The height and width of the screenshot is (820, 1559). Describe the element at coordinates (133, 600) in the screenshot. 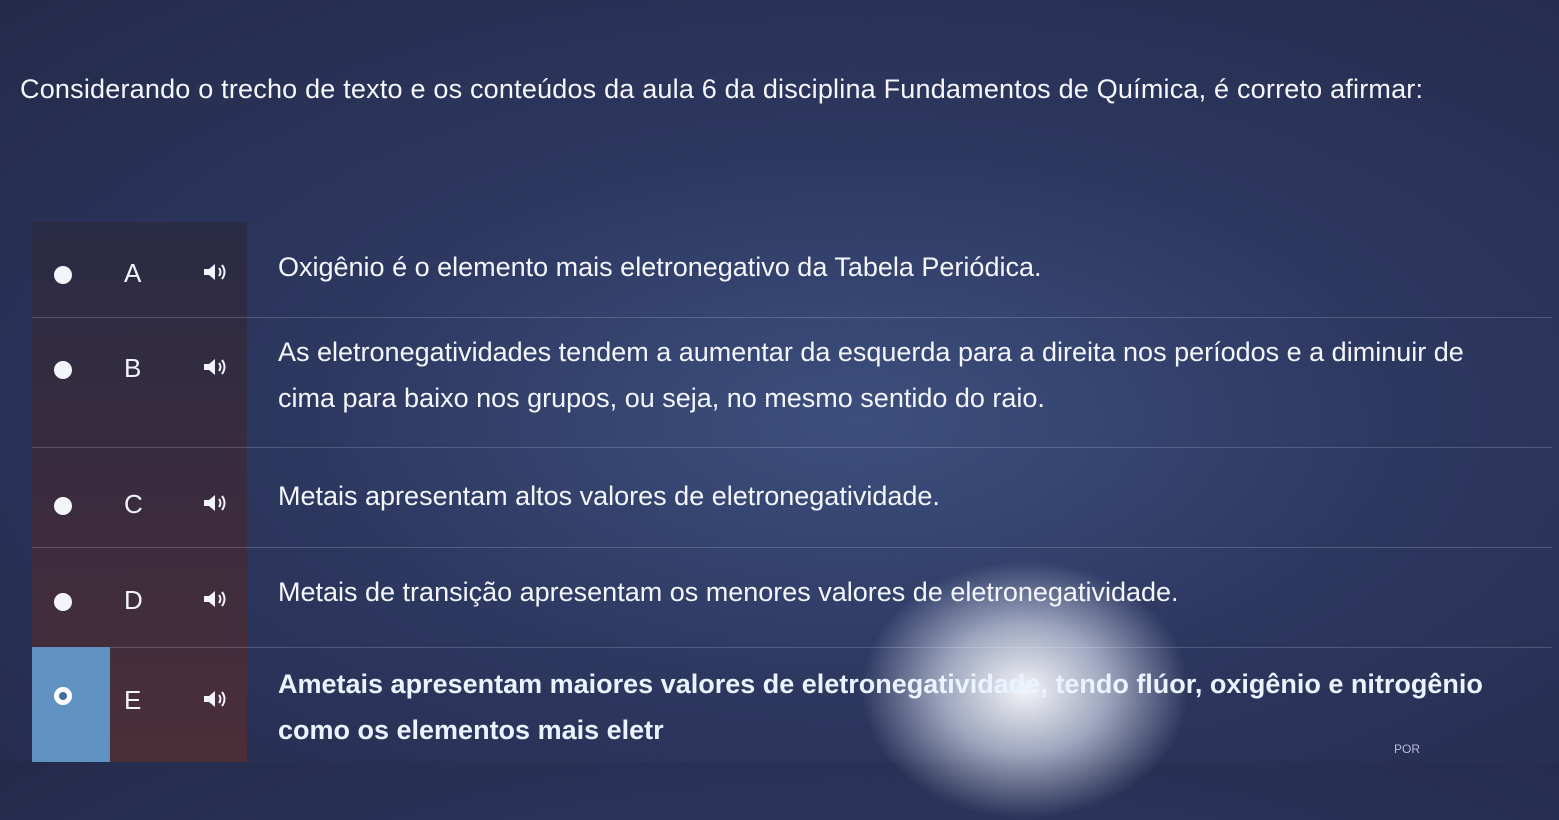

I see `option-d-letter: D` at that location.